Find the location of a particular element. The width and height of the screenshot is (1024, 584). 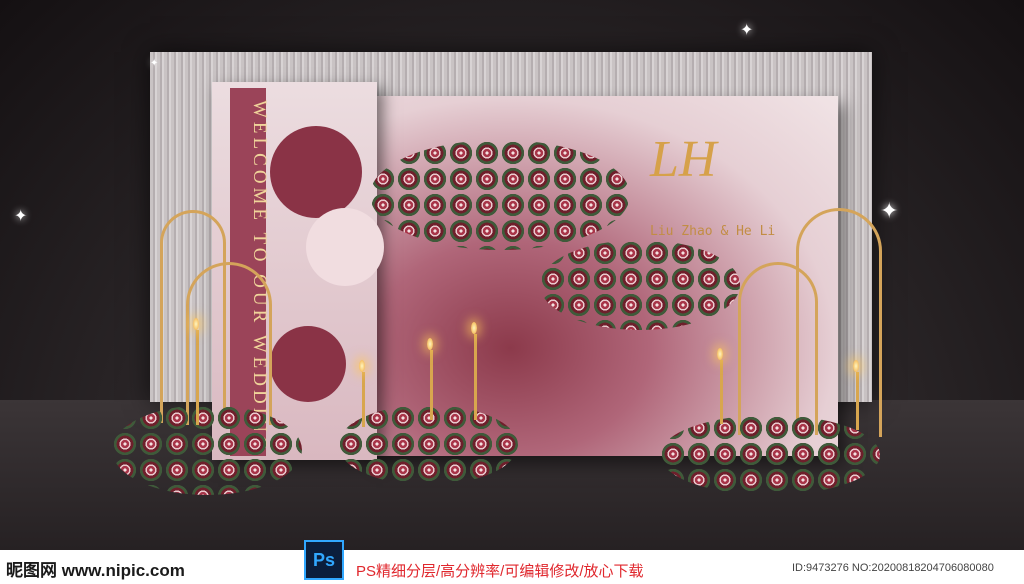

wine-circle-bottom is located at coordinates (308, 364).